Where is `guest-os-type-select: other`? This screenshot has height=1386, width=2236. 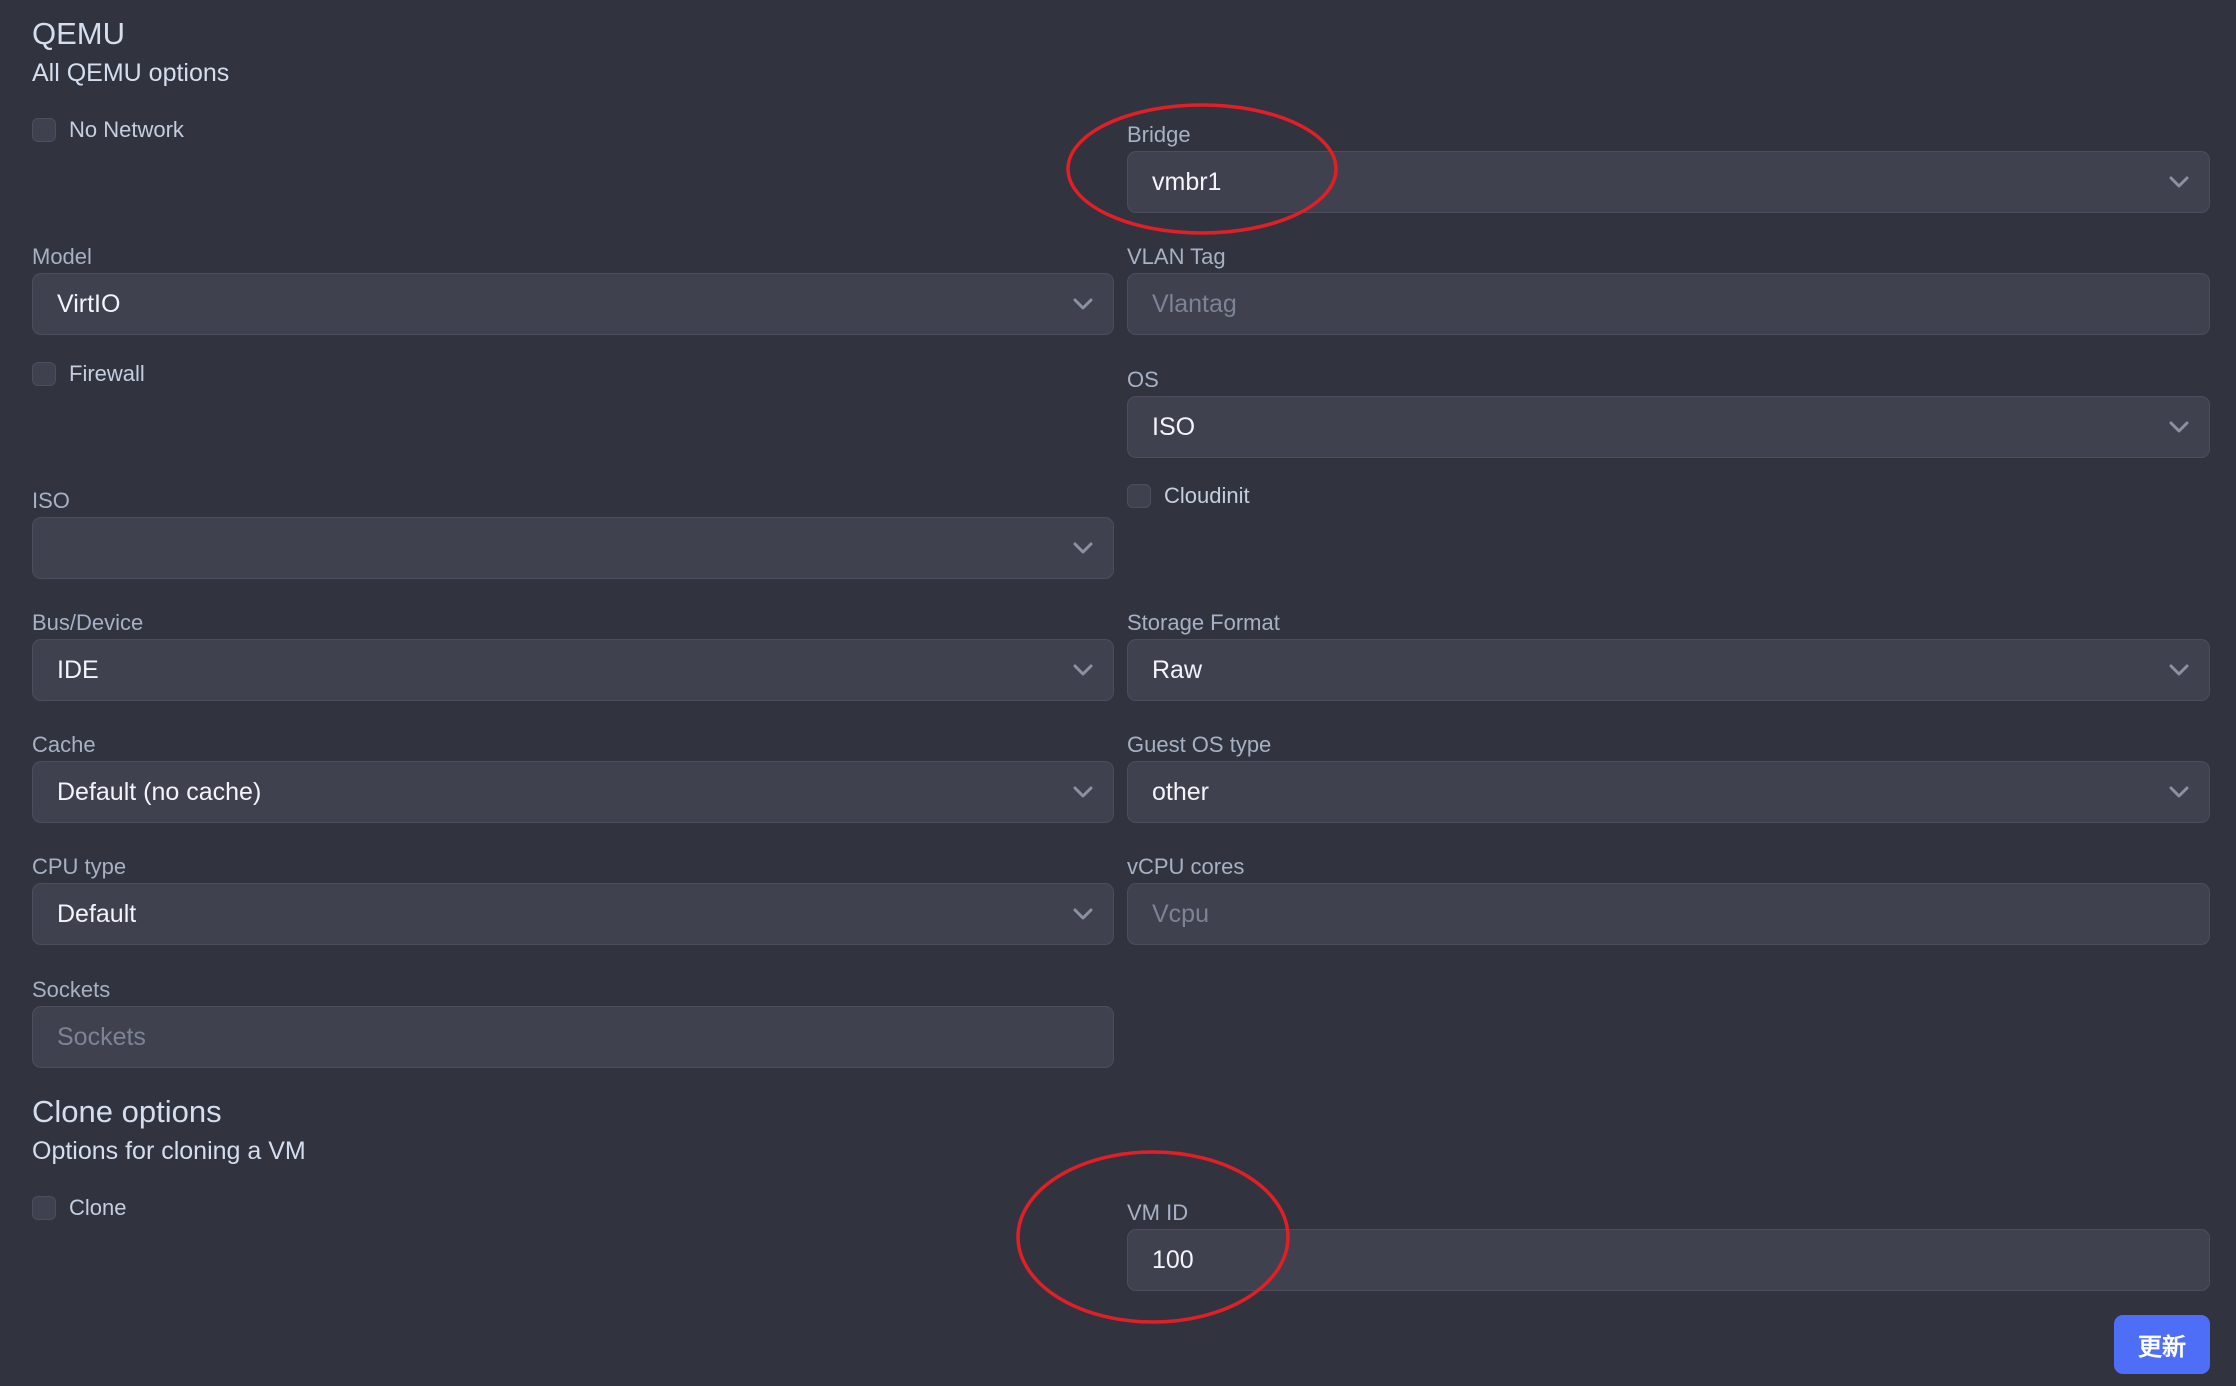
guest-os-type-select: other is located at coordinates (1668, 792).